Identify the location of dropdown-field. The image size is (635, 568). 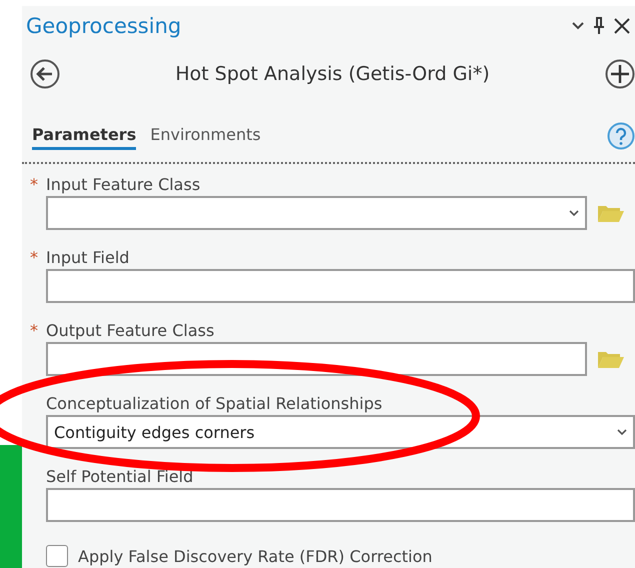
(316, 213).